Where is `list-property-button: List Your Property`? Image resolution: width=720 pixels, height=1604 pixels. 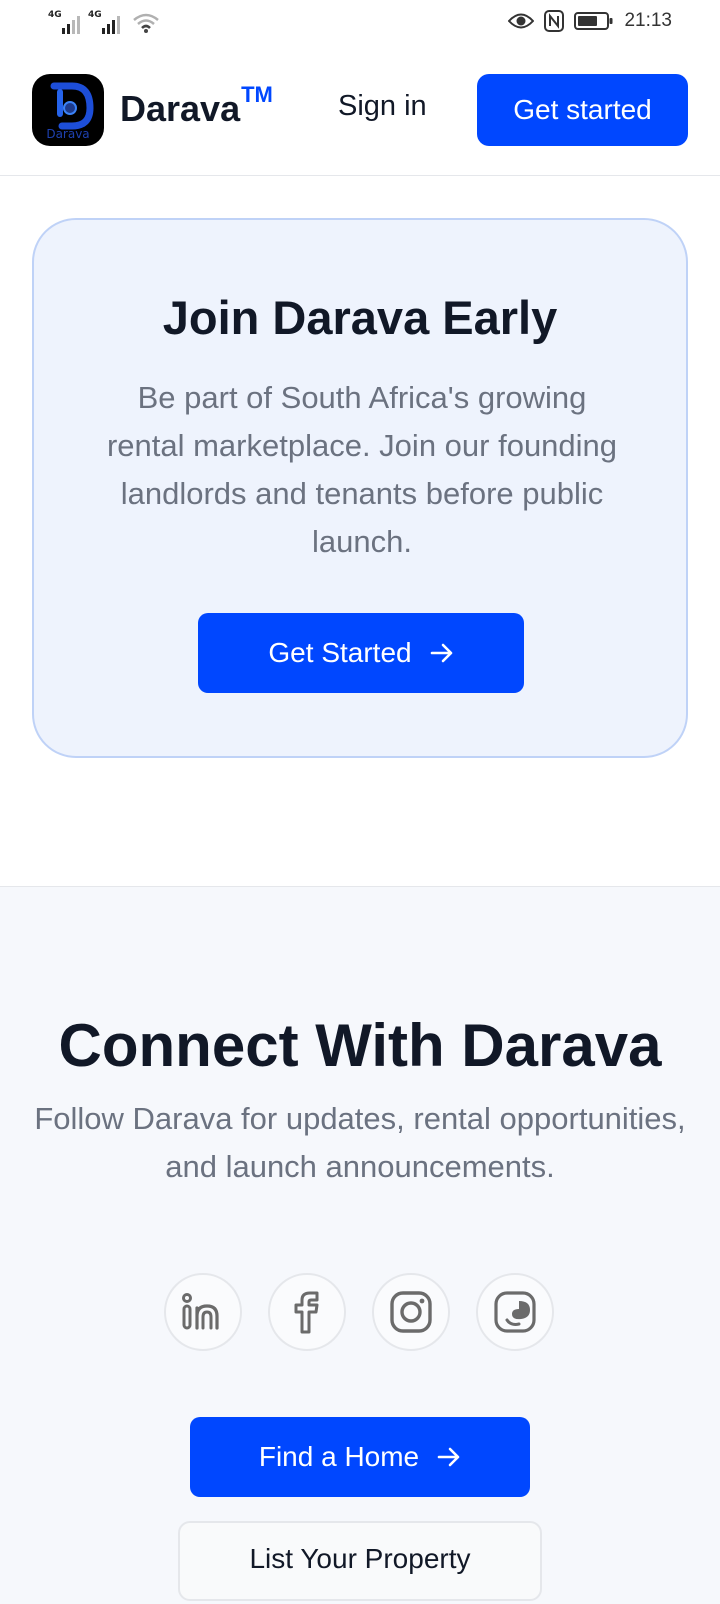 list-property-button: List Your Property is located at coordinates (360, 1561).